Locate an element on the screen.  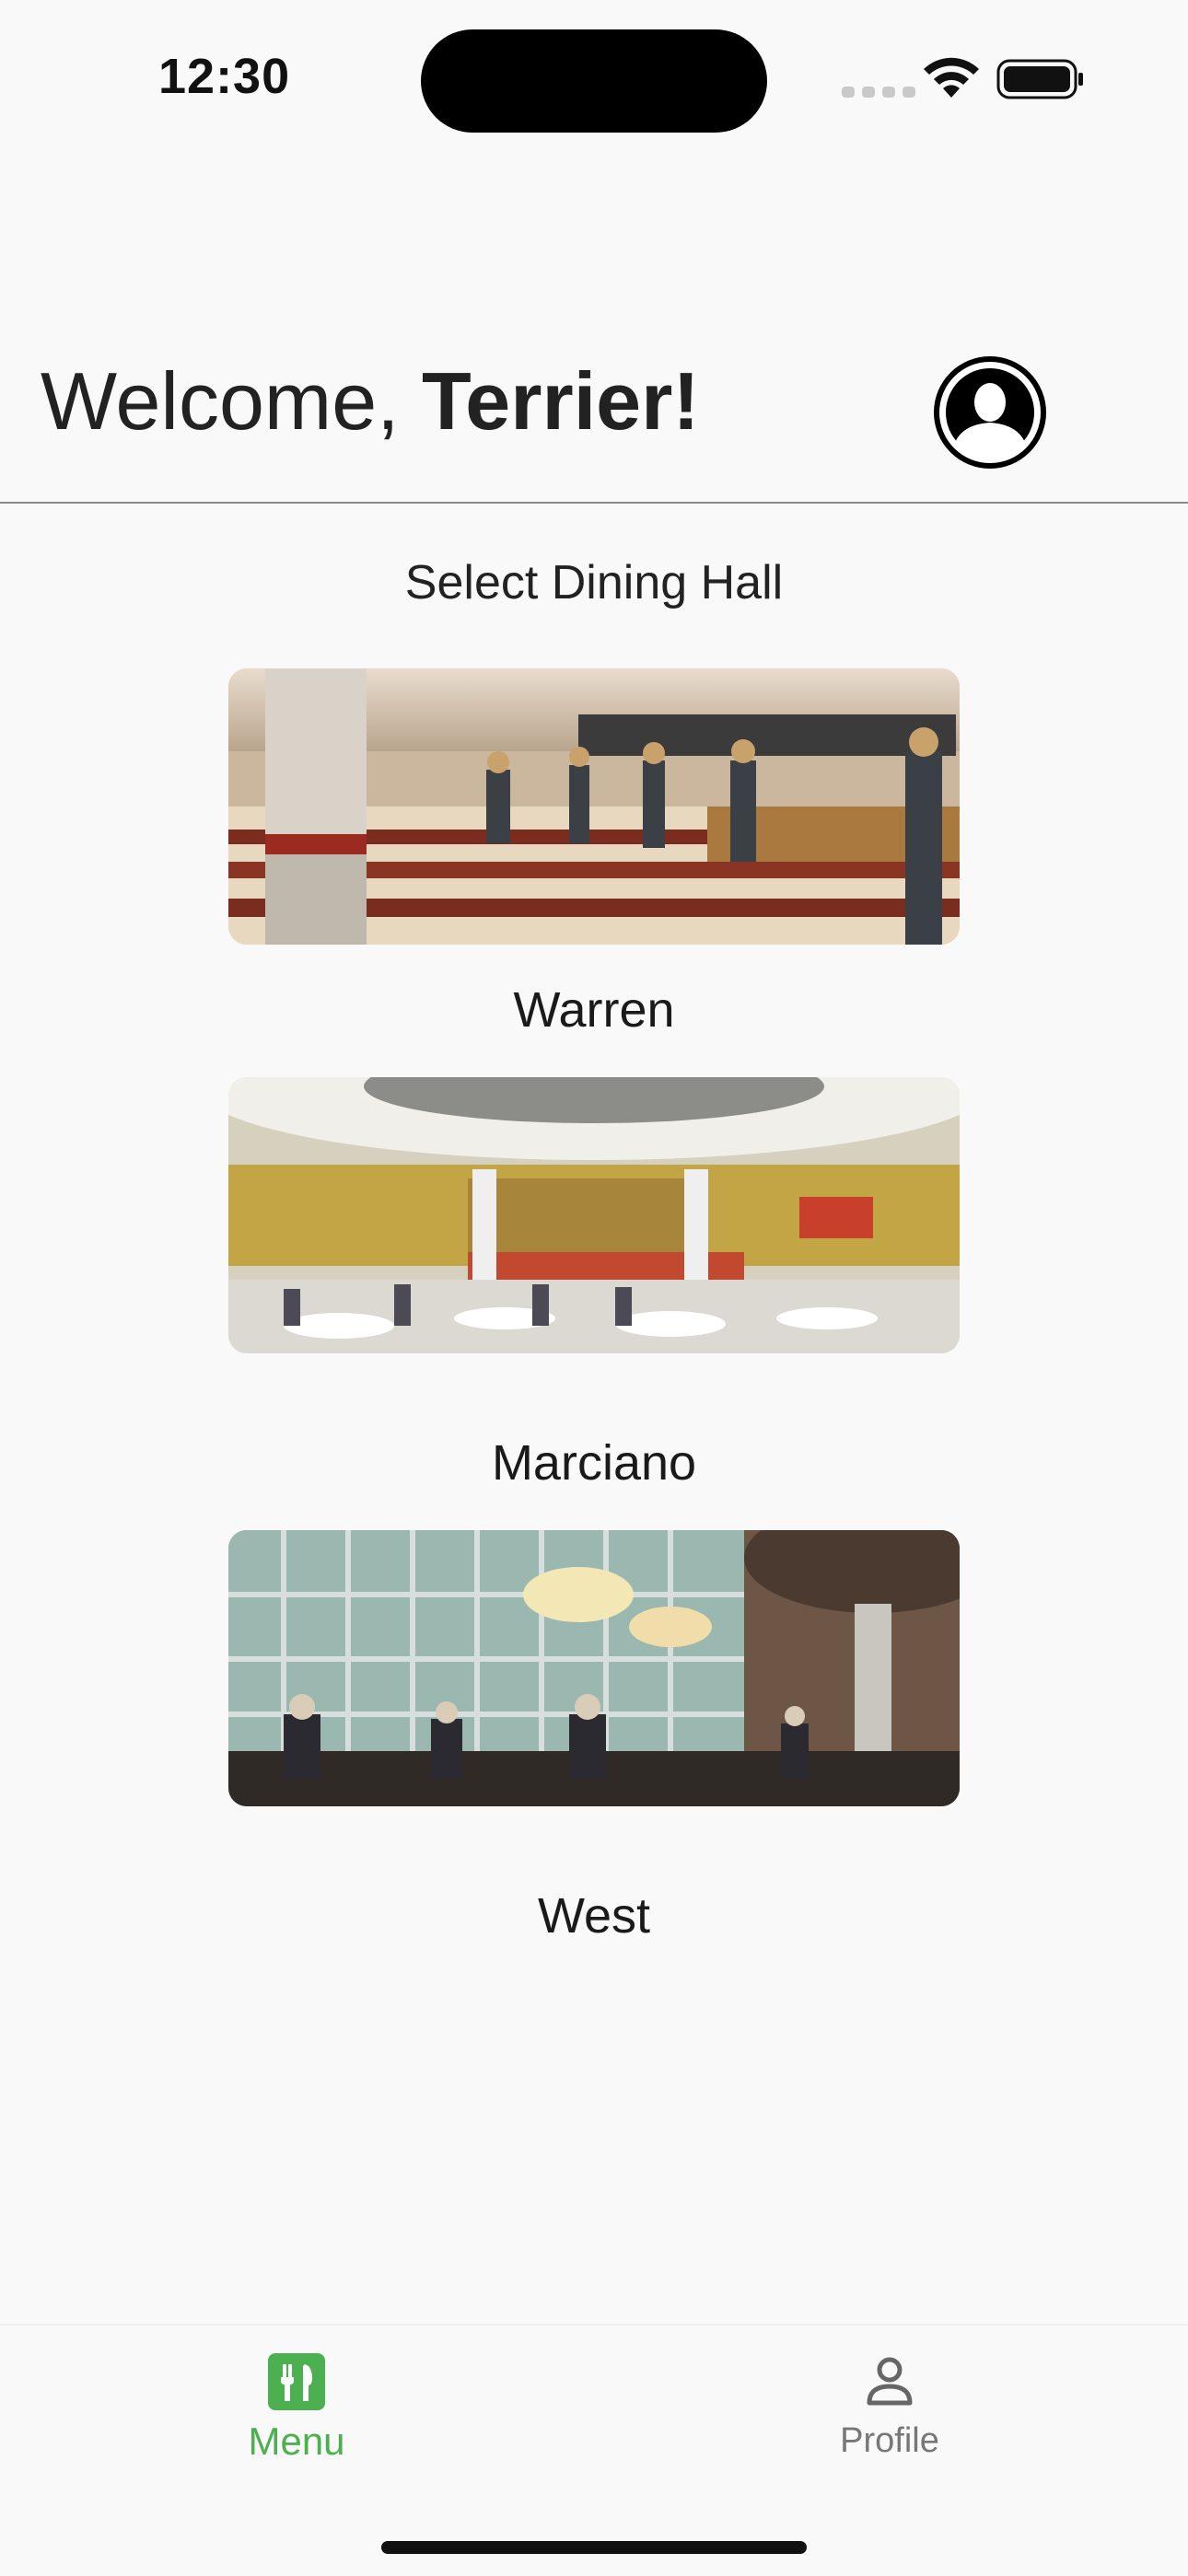
tab-bar: Menu Profile is located at coordinates (594, 2450).